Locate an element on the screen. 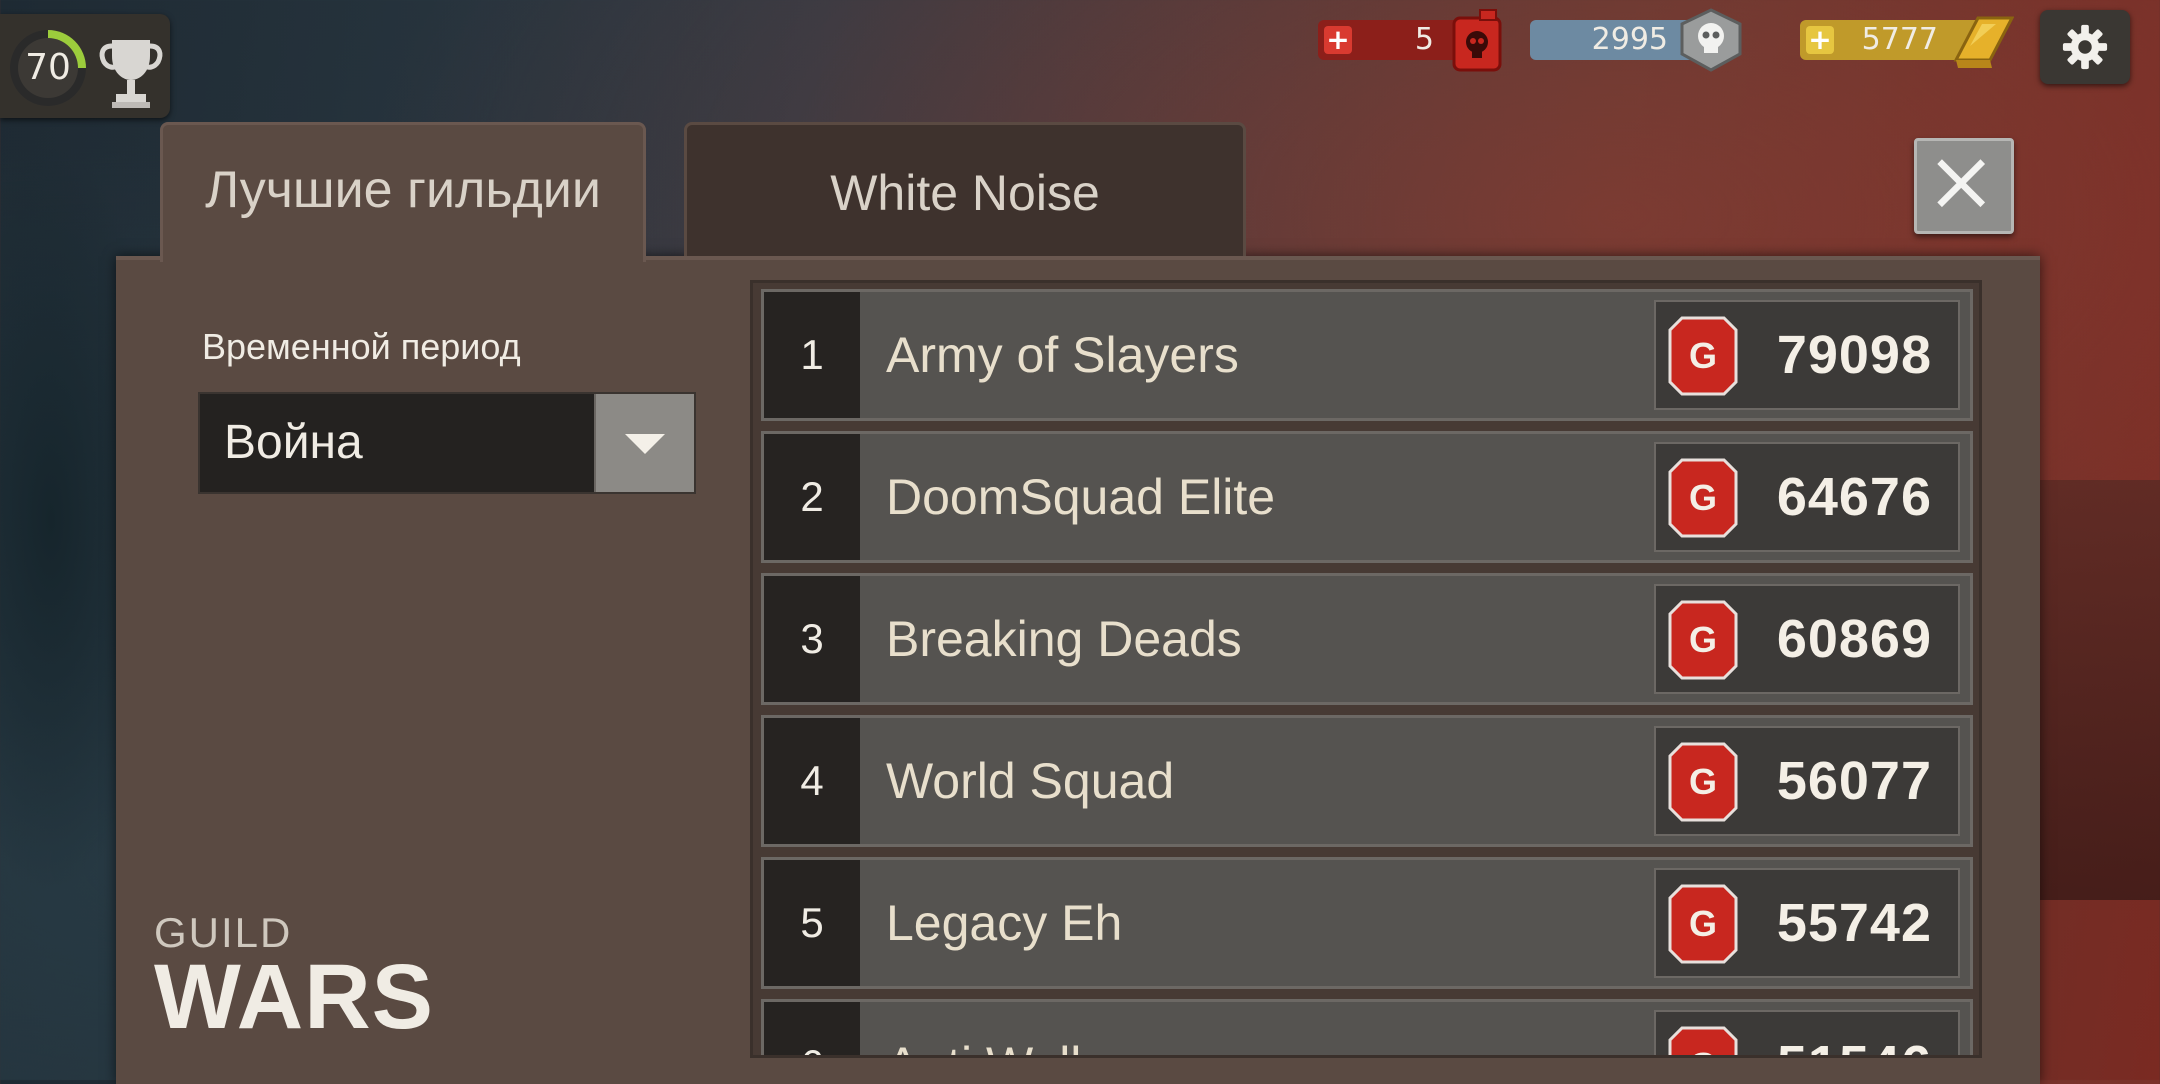 This screenshot has height=1084, width=2160. score-box: G 51546 is located at coordinates (1807, 1034).